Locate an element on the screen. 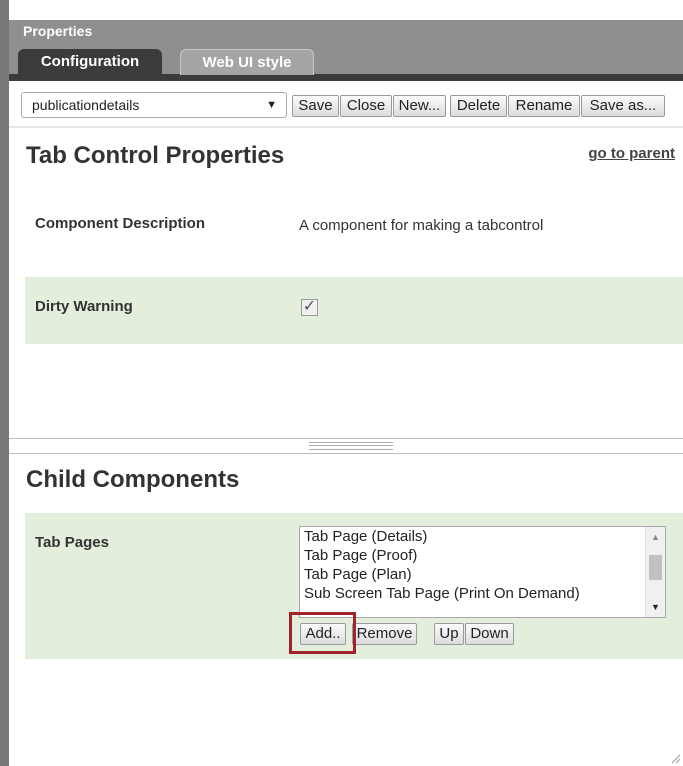 This screenshot has width=683, height=766. toolbar-divider is located at coordinates (346, 127).